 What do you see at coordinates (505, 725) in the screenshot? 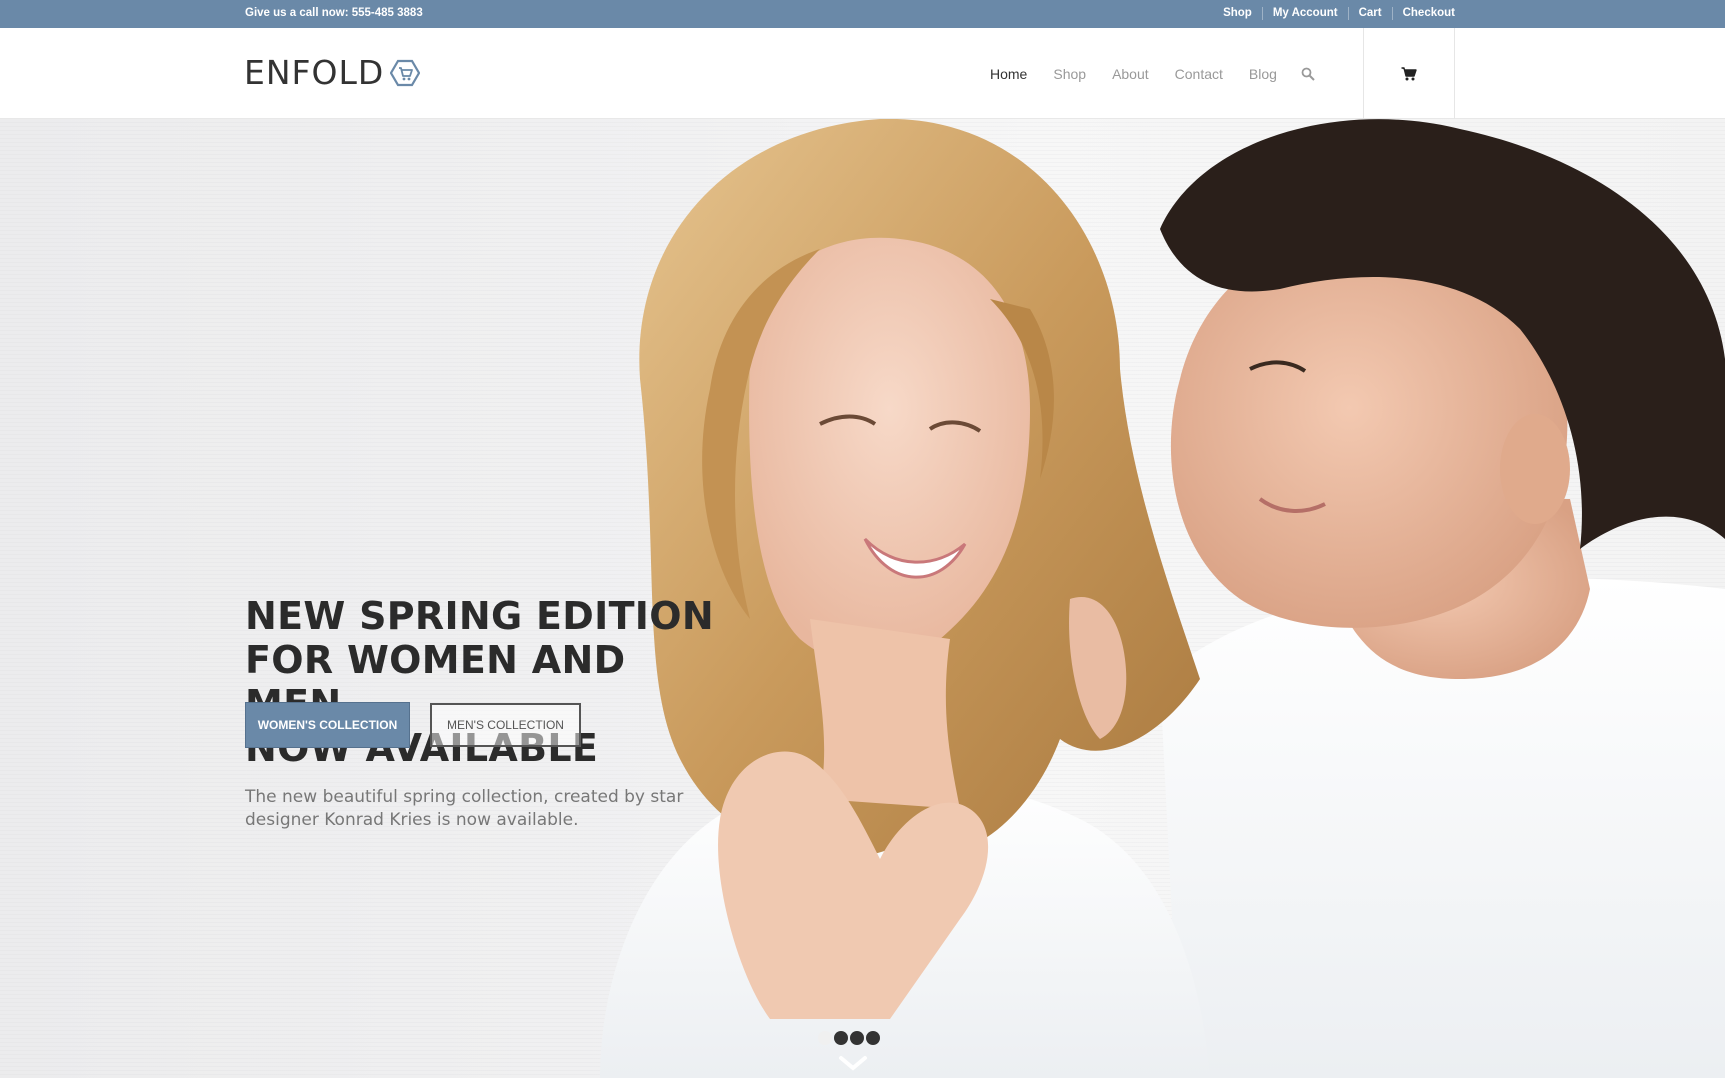
I see `mens-collection-button: MEN'S COLLECTION` at bounding box center [505, 725].